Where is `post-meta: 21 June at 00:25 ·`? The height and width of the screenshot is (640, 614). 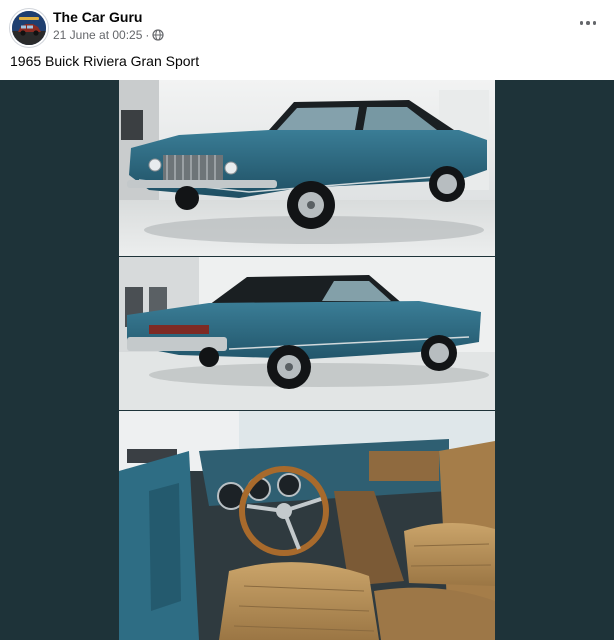
post-meta: 21 June at 00:25 · is located at coordinates (109, 35).